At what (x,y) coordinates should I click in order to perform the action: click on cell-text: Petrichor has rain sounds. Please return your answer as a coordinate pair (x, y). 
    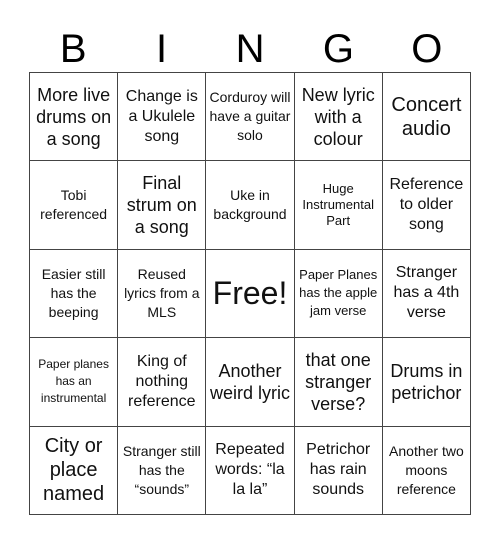
    Looking at the image, I should click on (338, 470).